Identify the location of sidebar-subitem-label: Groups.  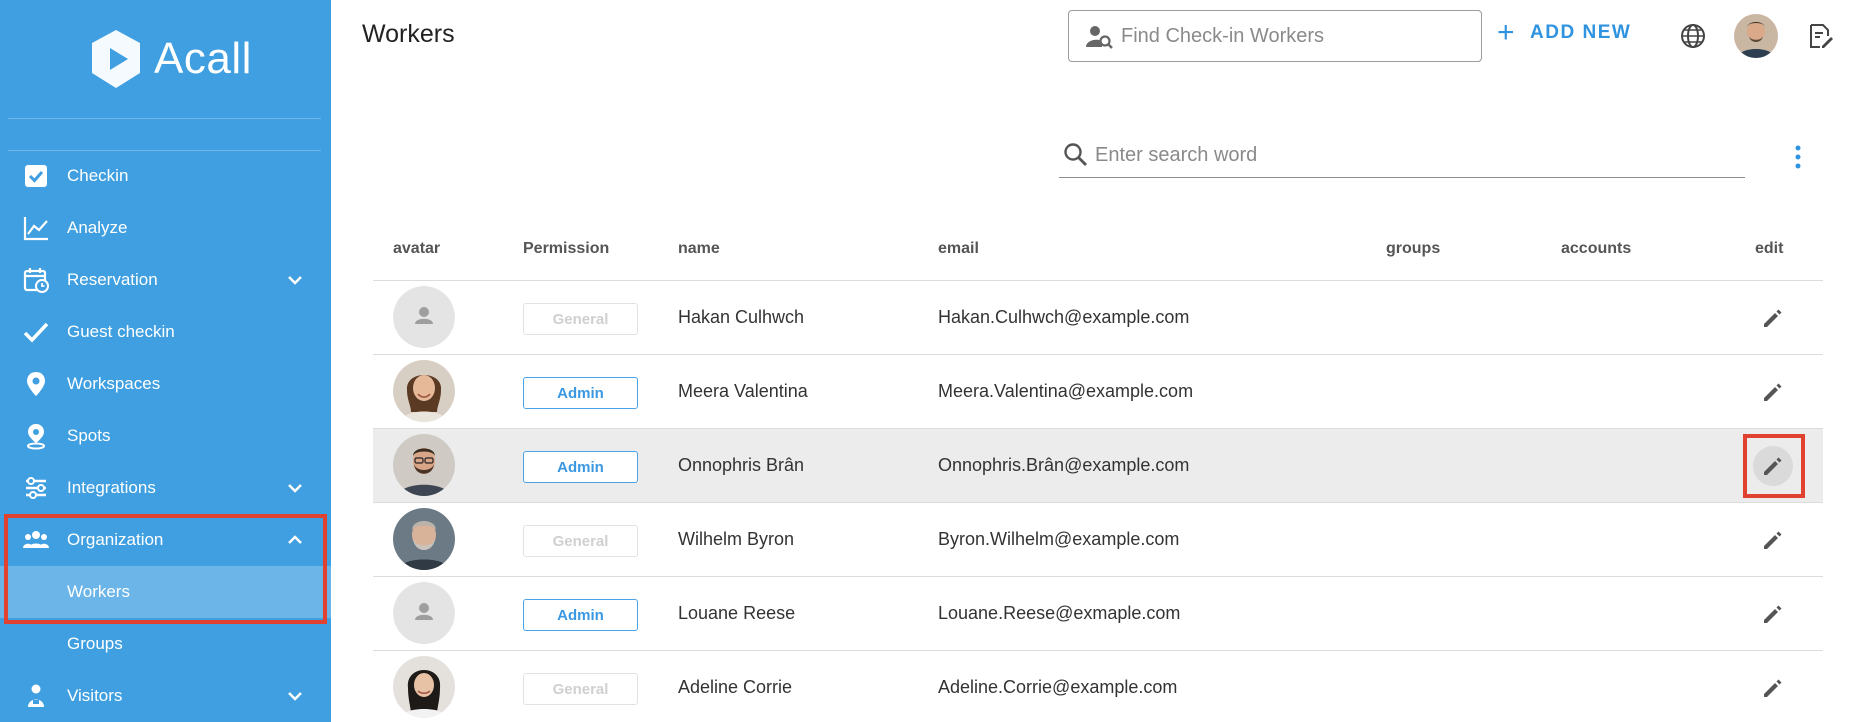
(95, 643).